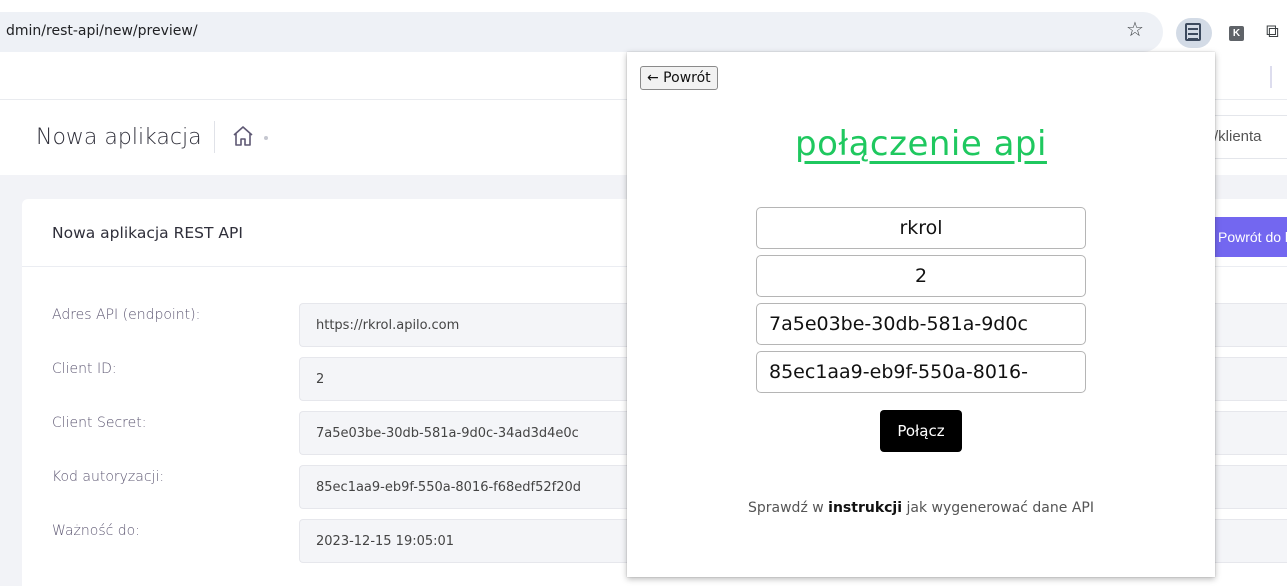  Describe the element at coordinates (99, 423) in the screenshot. I see `form-label: Client Secret:` at that location.